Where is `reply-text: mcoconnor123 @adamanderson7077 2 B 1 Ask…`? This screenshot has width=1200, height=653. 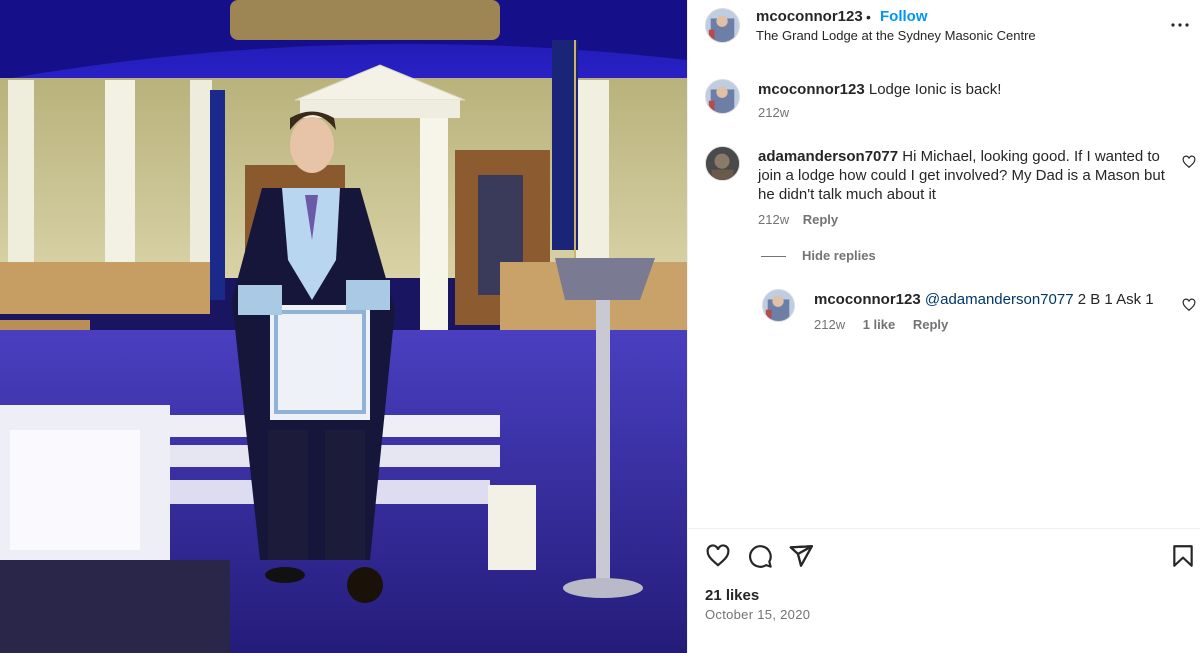
reply-text: mcoconnor123 @adamanderson7077 2 B 1 Ask… is located at coordinates (984, 299).